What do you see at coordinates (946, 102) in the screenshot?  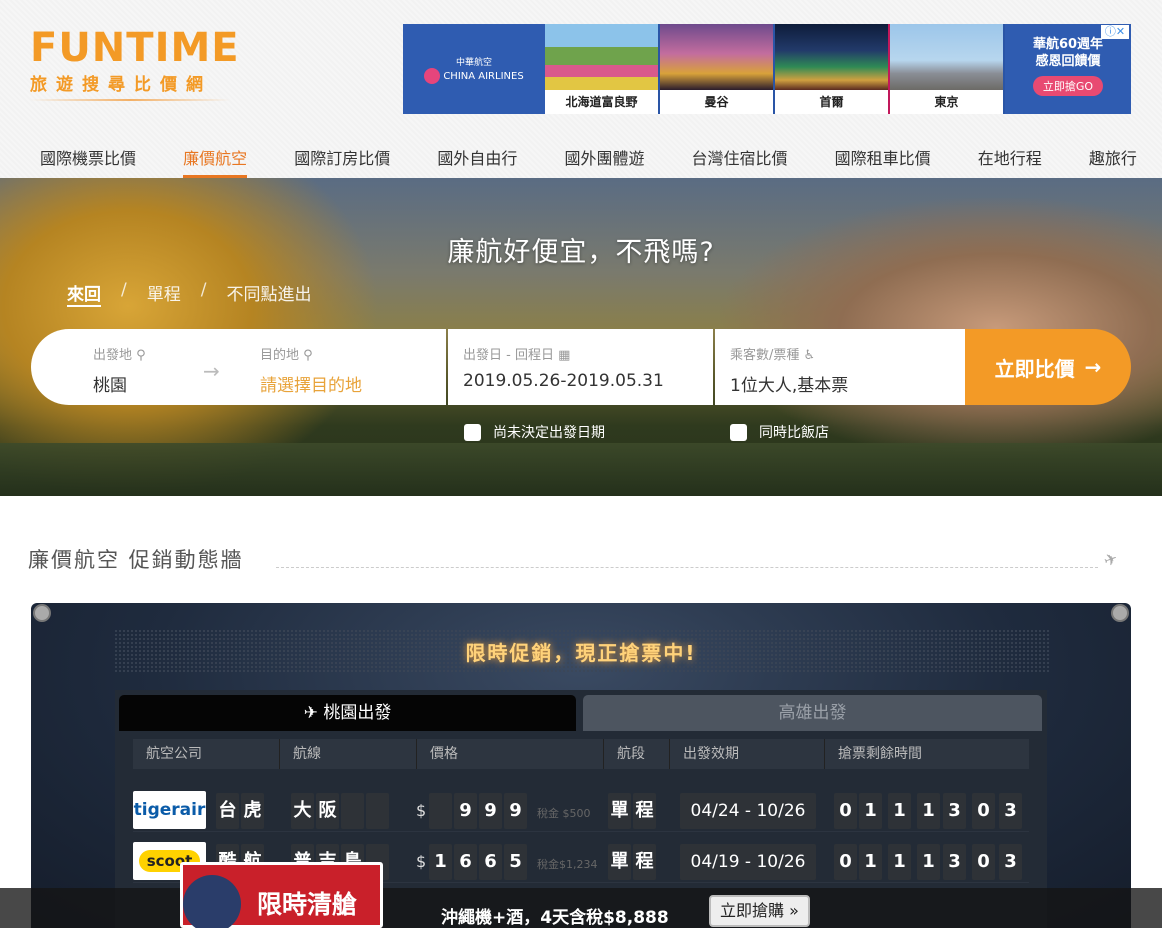 I see `ad-tile-caption: 東京` at bounding box center [946, 102].